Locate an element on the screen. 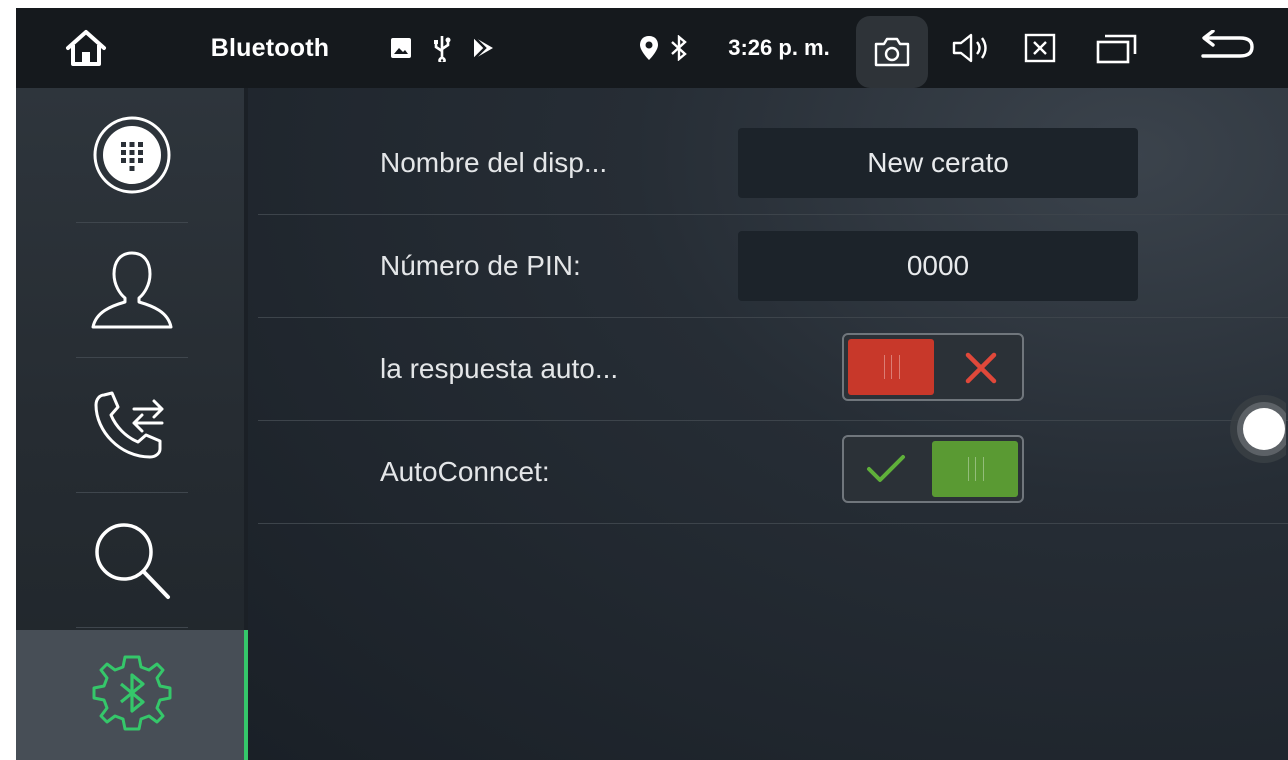  auto-connect-toggle is located at coordinates (933, 469).